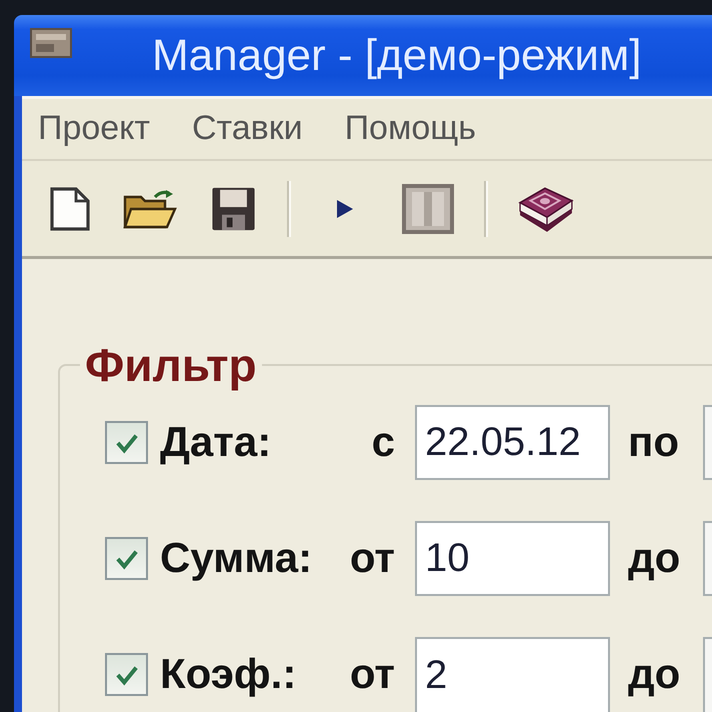 Image resolution: width=712 pixels, height=712 pixels. Describe the element at coordinates (344, 208) in the screenshot. I see `play-icon` at that location.